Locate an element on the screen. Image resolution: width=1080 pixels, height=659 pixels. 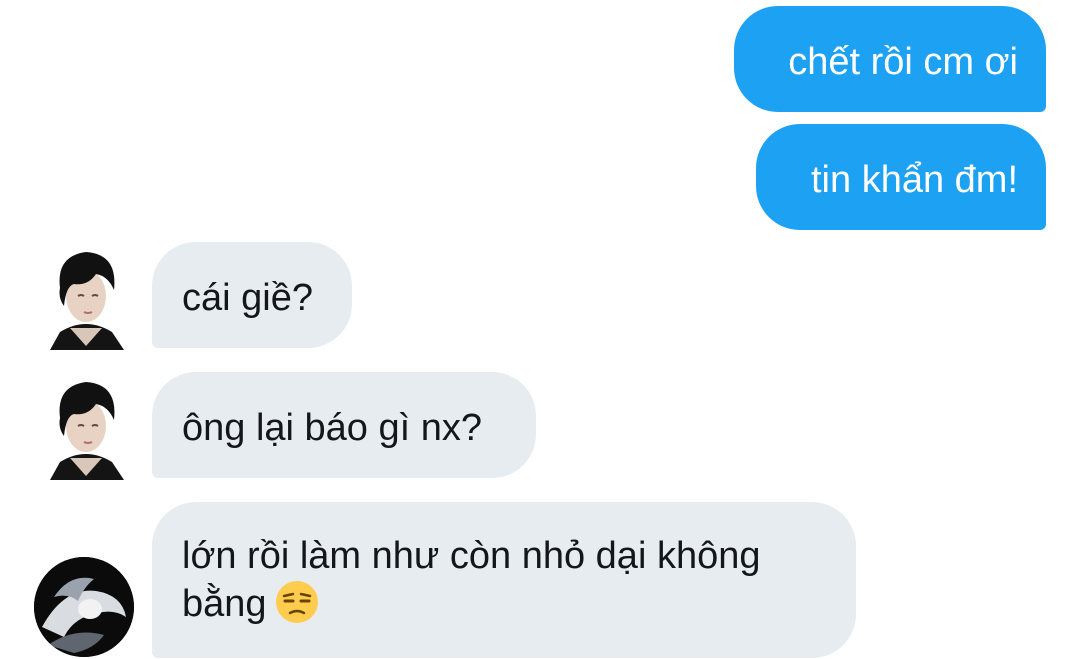
received-message-bubble: cái giề? is located at coordinates (252, 295).